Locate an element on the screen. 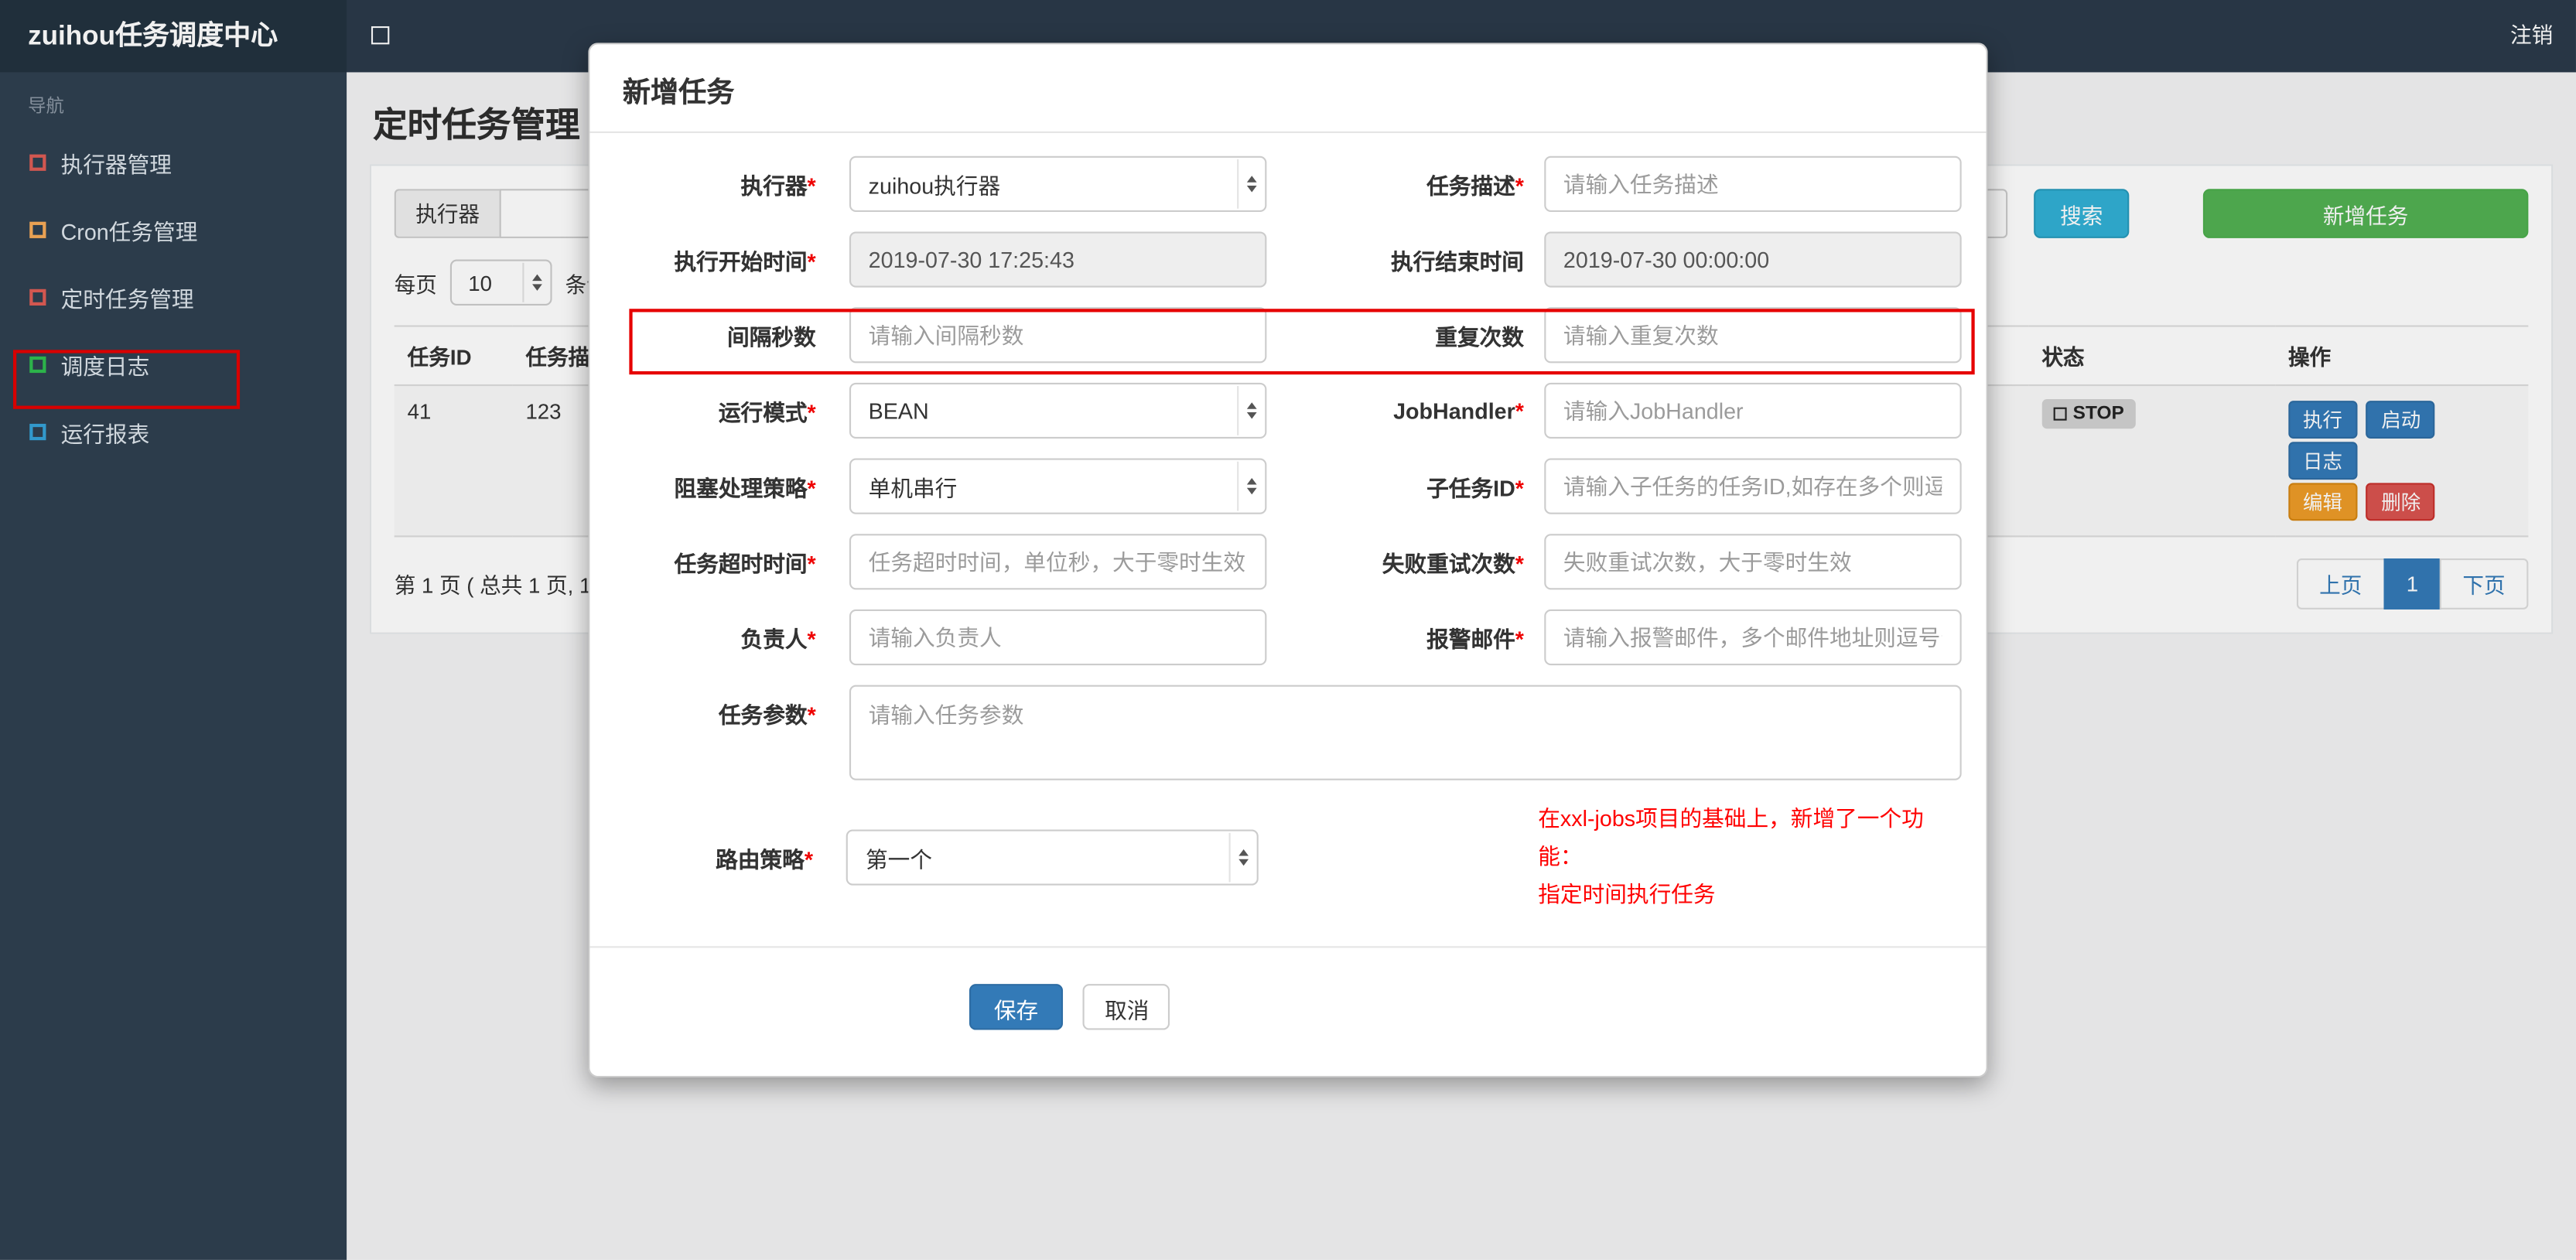 This screenshot has width=2576, height=1260. modal-title: 新增任务 is located at coordinates (678, 93).